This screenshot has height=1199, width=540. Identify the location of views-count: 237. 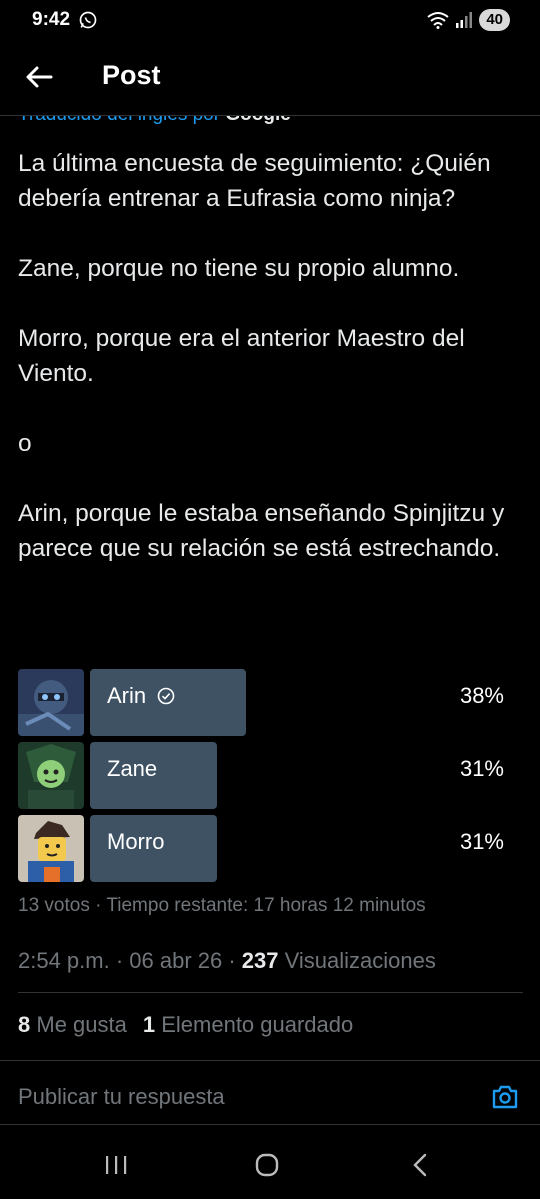
(260, 960).